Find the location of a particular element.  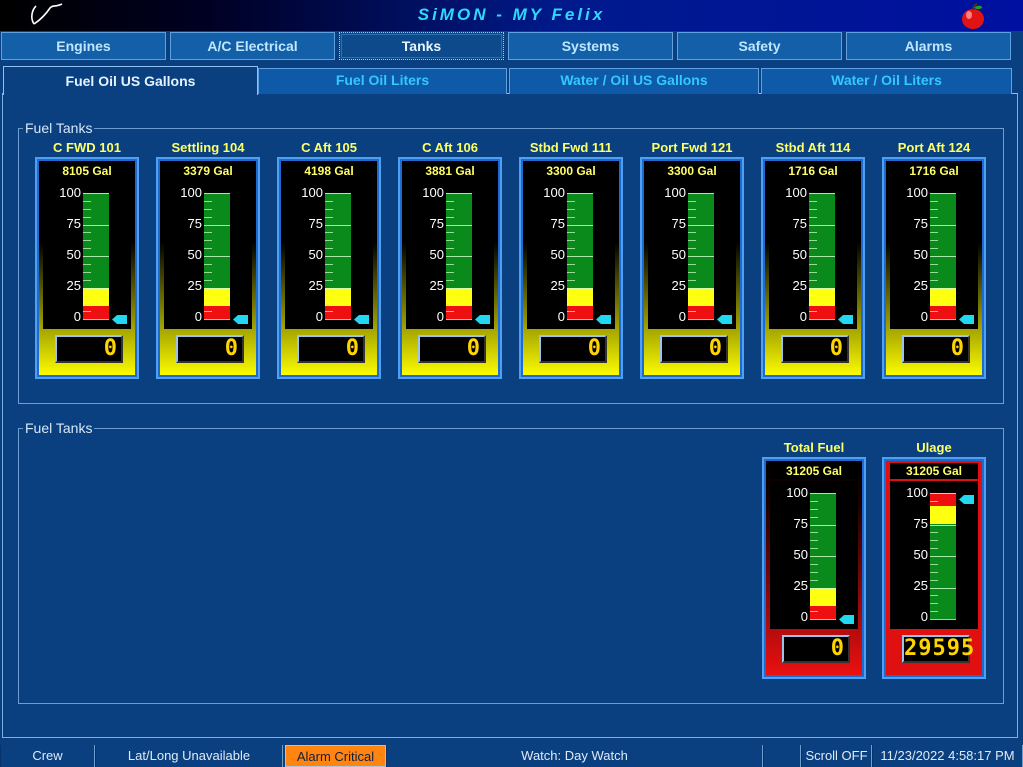

apple-icon is located at coordinates (973, 16).